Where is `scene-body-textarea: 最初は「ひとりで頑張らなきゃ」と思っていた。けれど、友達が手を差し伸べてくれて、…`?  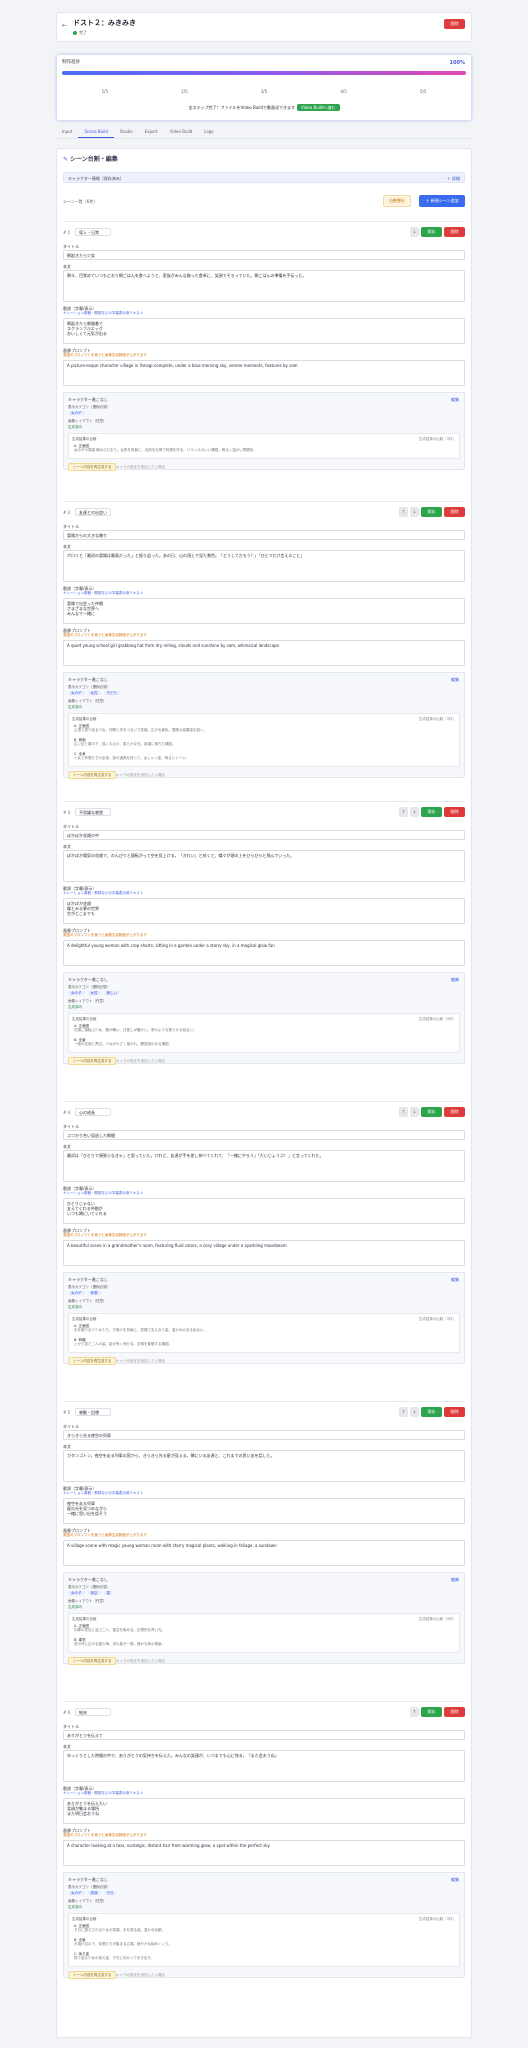 scene-body-textarea: 最初は「ひとりで頑張らなきゃ」と思っていた。けれど、友達が手を差し伸べてくれて、… is located at coordinates (264, 1166).